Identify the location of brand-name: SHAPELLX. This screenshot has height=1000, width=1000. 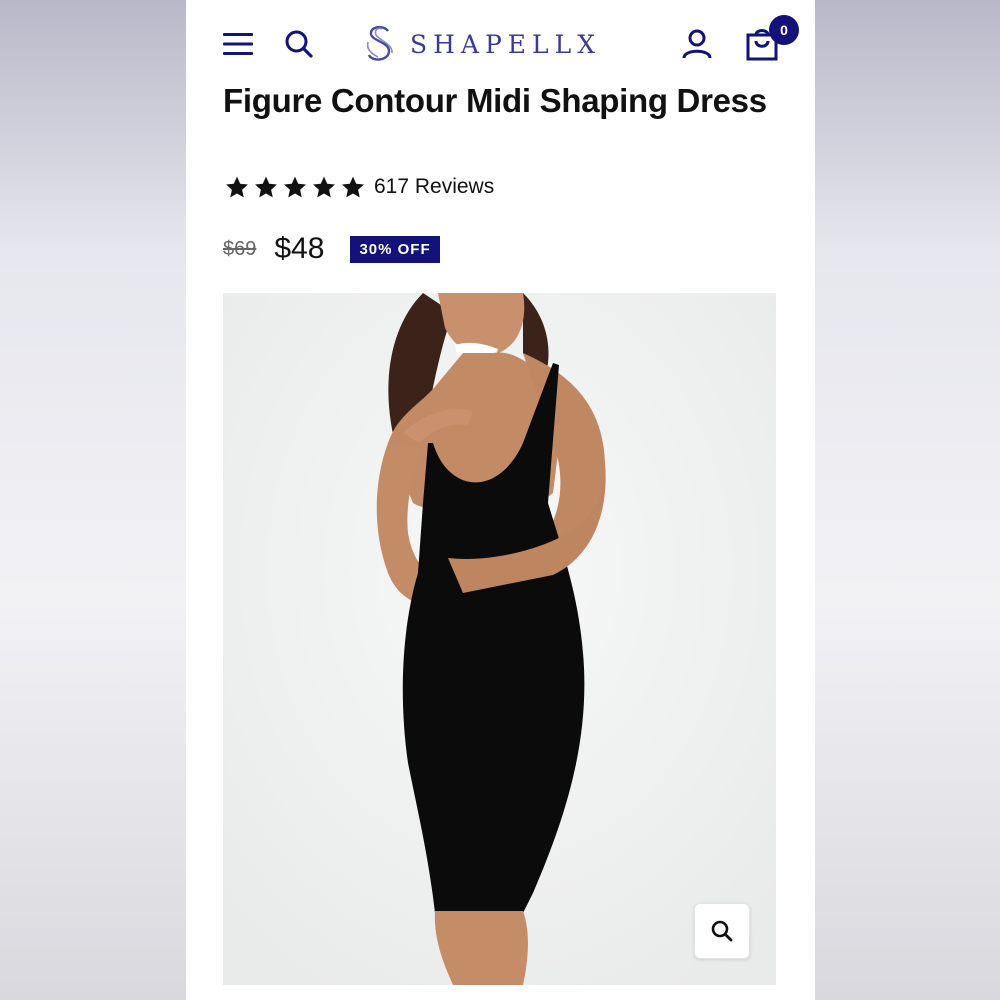
(506, 44).